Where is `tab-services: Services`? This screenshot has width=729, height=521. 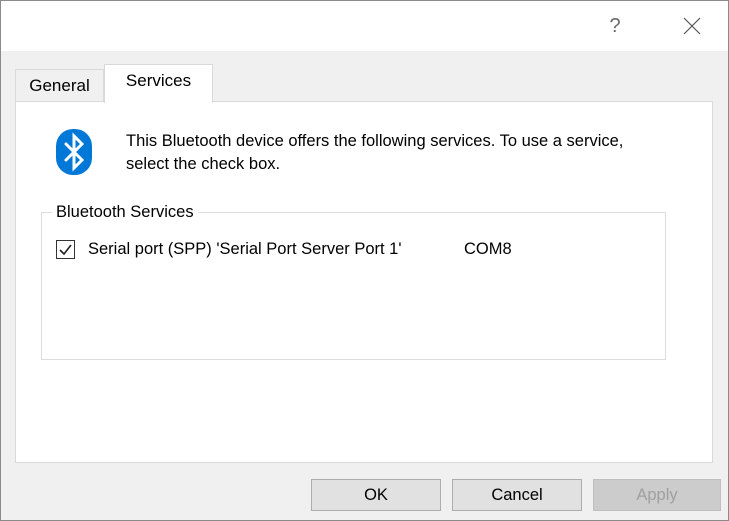
tab-services: Services is located at coordinates (158, 83).